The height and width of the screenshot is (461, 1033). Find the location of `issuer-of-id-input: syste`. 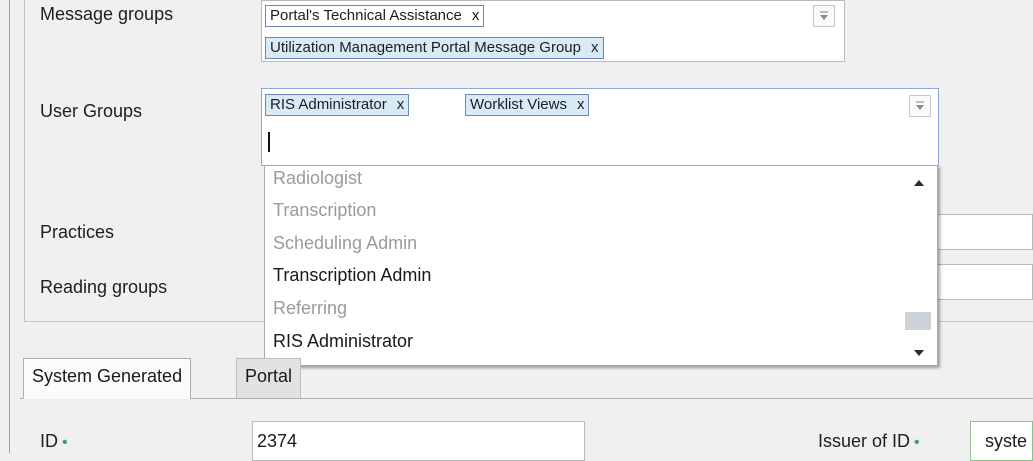

issuer-of-id-input: syste is located at coordinates (1001, 441).